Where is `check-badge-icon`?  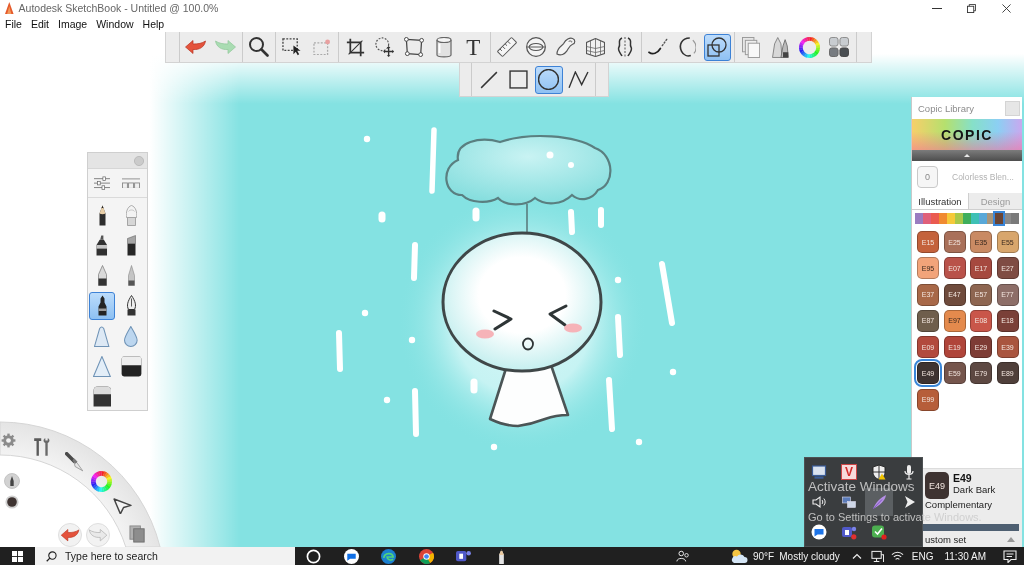
check-badge-icon is located at coordinates (879, 532).